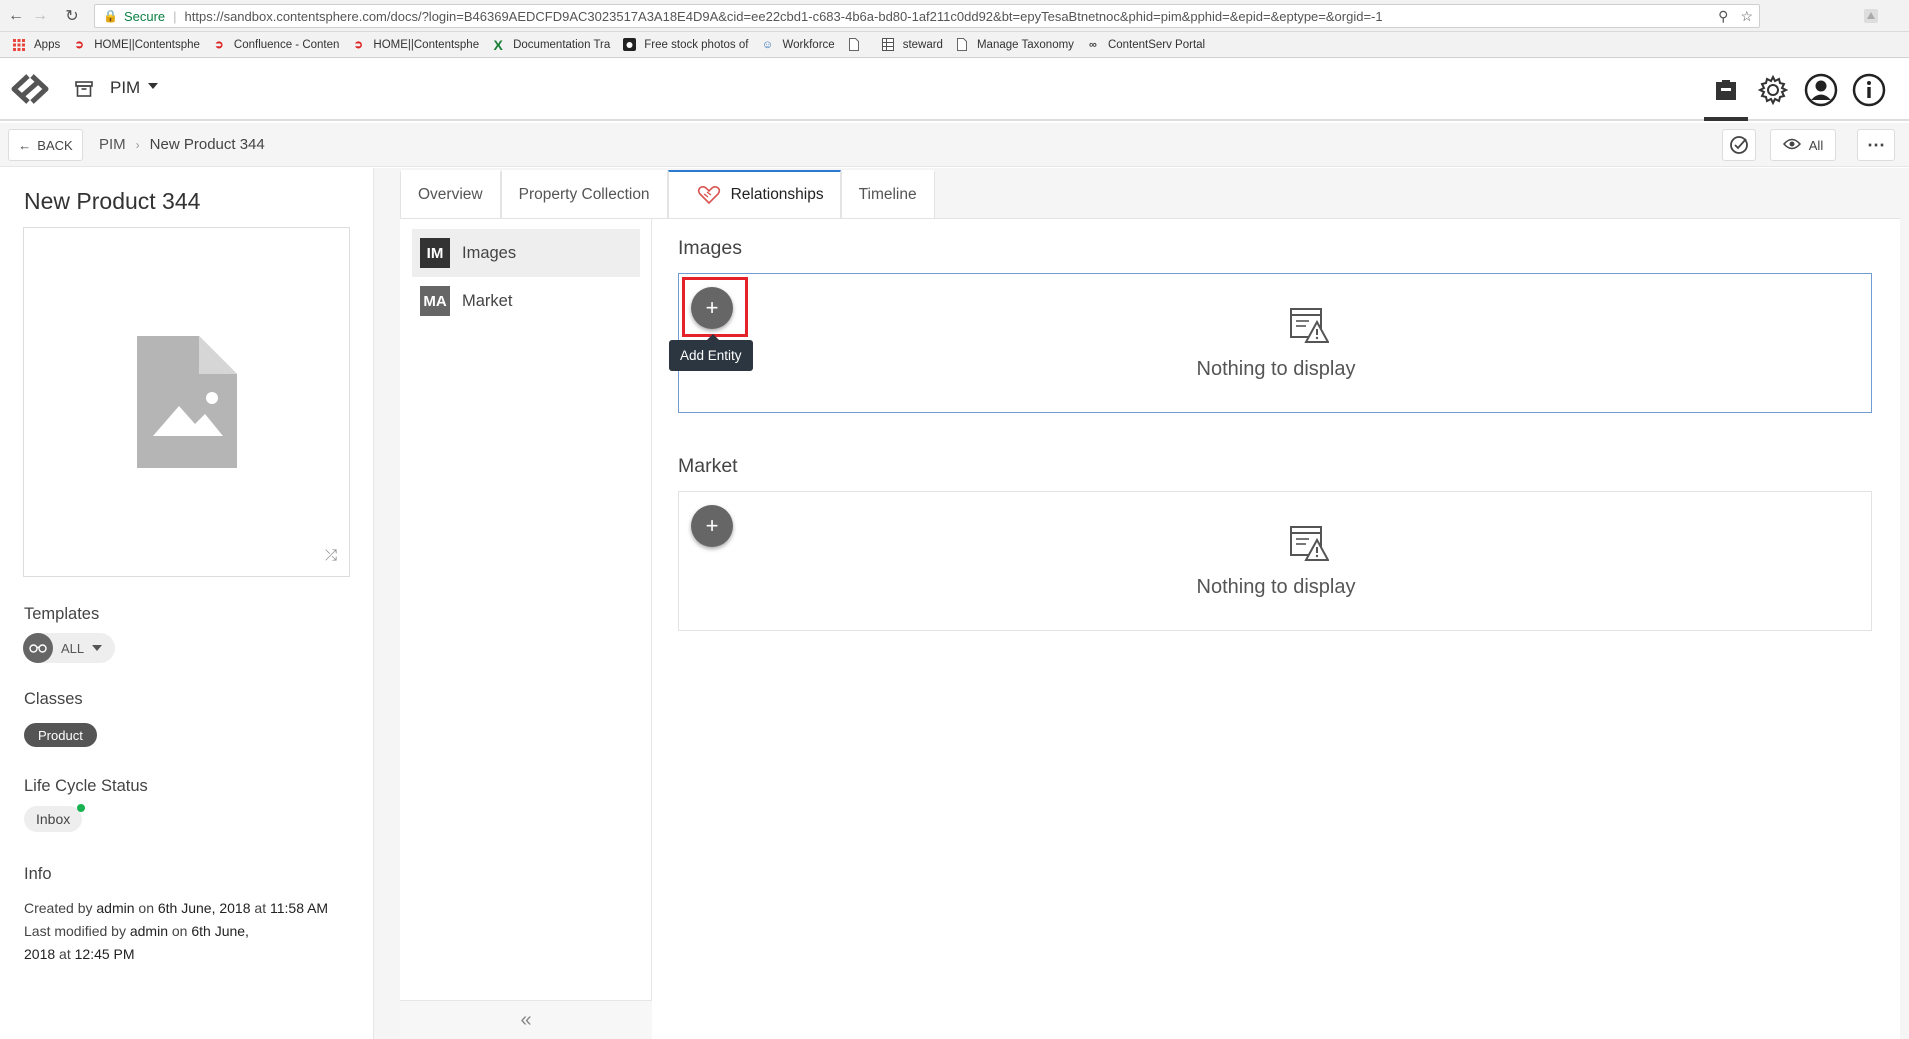 The image size is (1909, 1039). I want to click on tab-timeline: Timeline, so click(887, 194).